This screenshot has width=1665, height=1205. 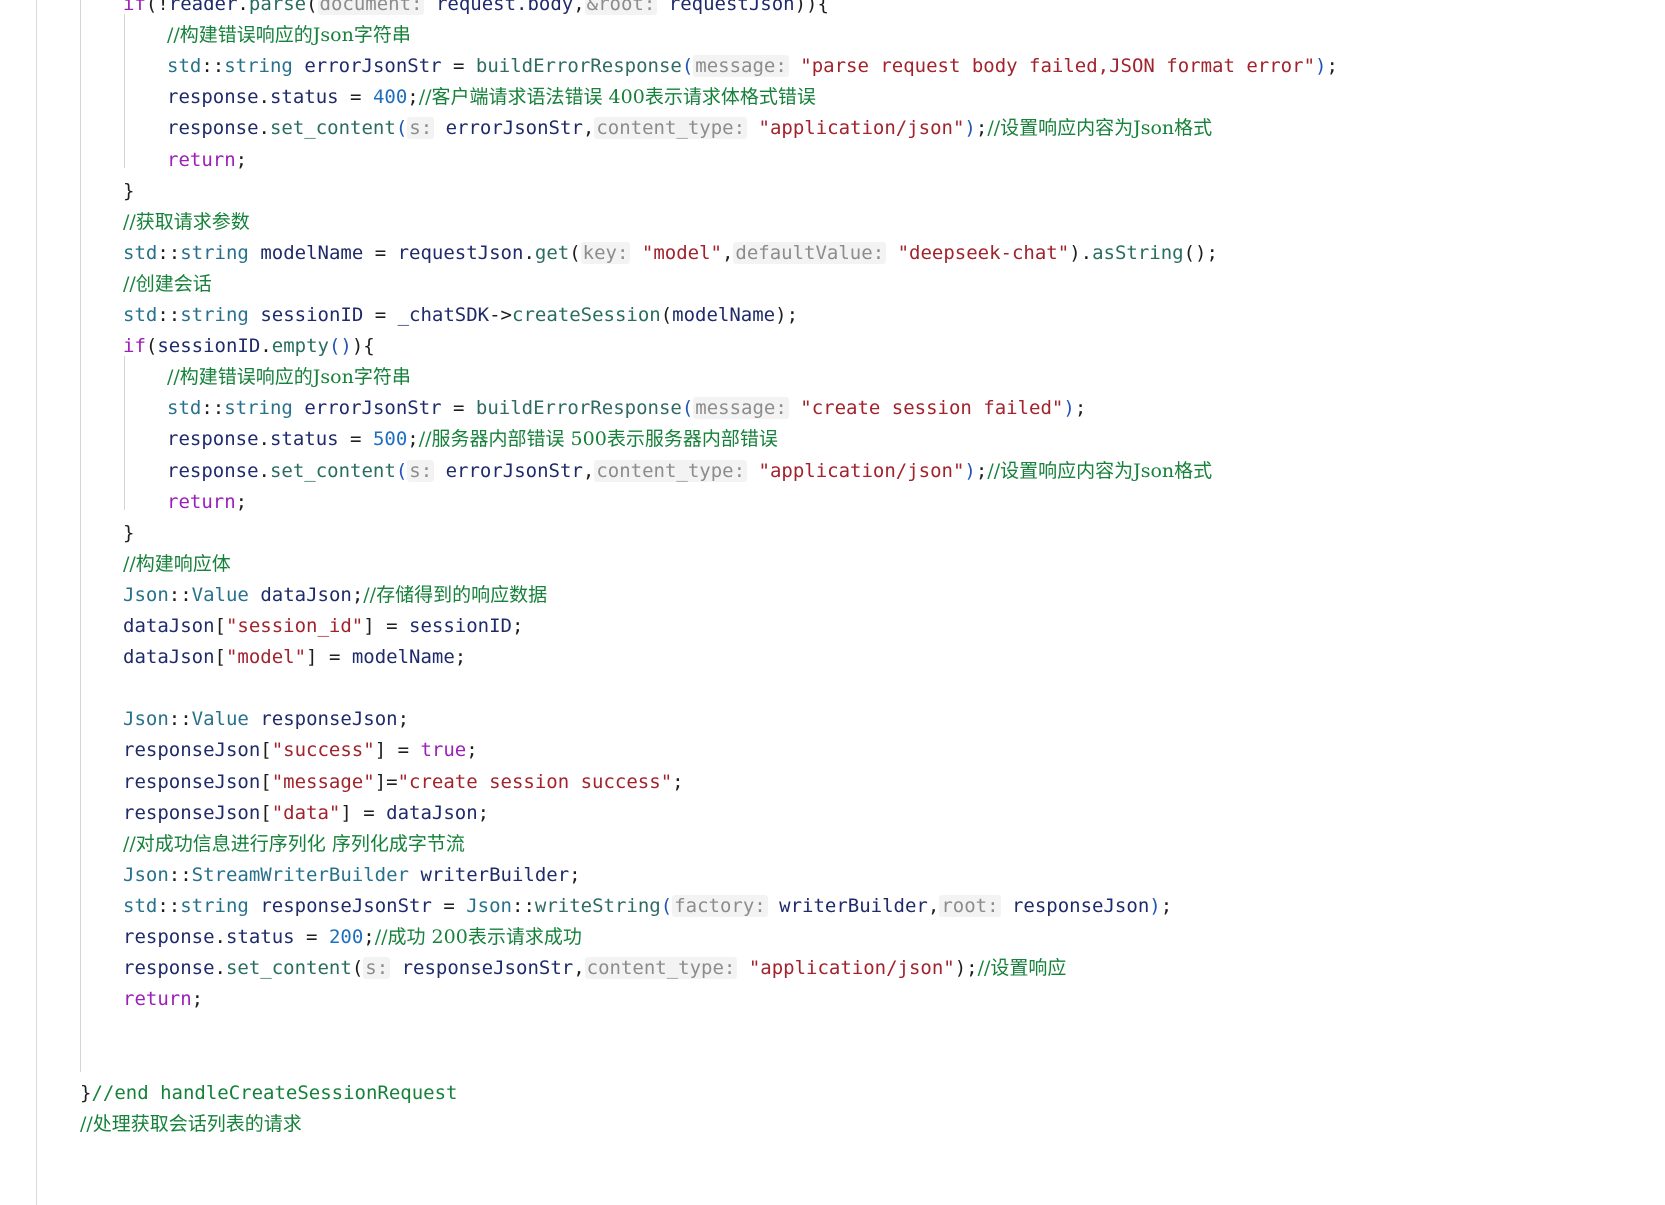 What do you see at coordinates (724, 315) in the screenshot?
I see `ident-token: modelName` at bounding box center [724, 315].